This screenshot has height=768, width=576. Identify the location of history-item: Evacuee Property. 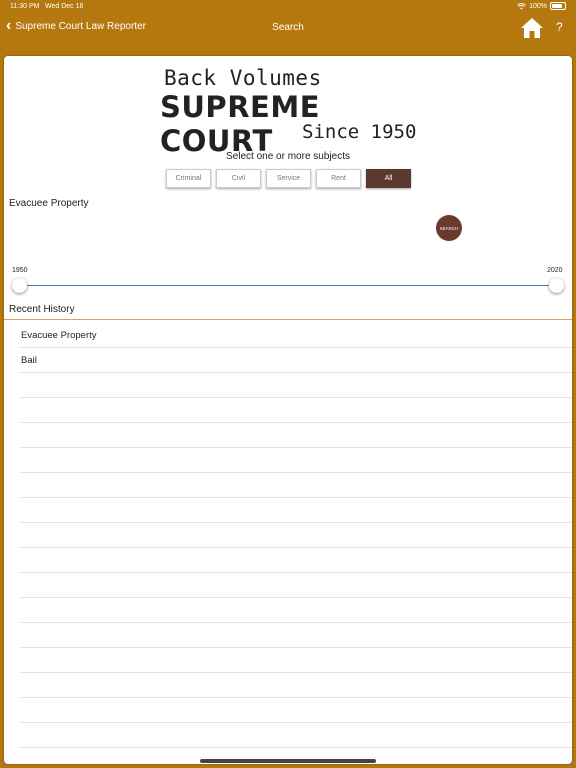
(296, 335).